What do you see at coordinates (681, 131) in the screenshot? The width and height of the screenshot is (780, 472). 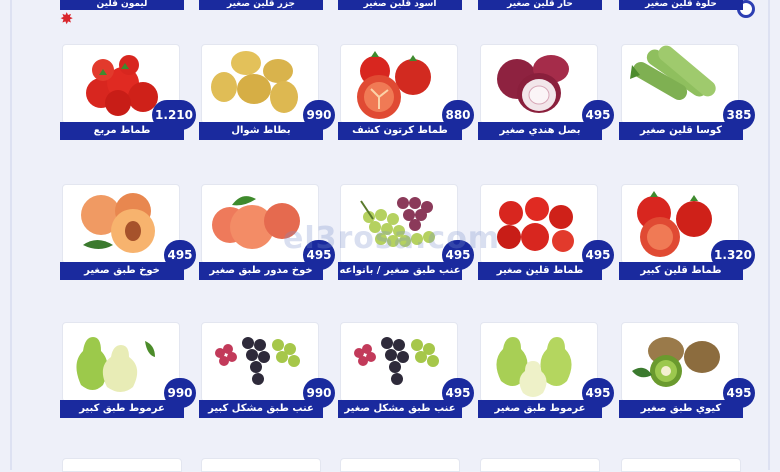 I see `product-label: كوسا قلين صغير` at bounding box center [681, 131].